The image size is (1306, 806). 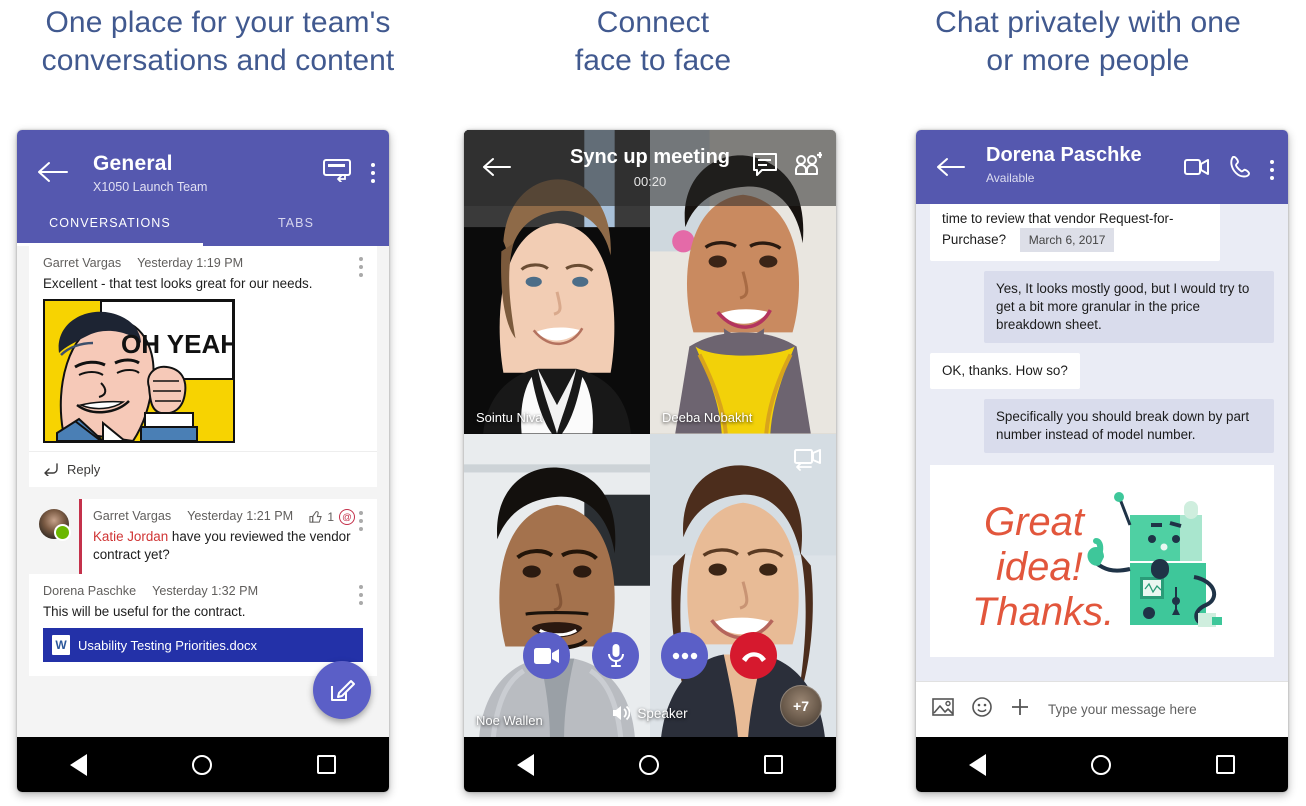 I want to click on chat-contact-status: Available, so click(x=1010, y=178).